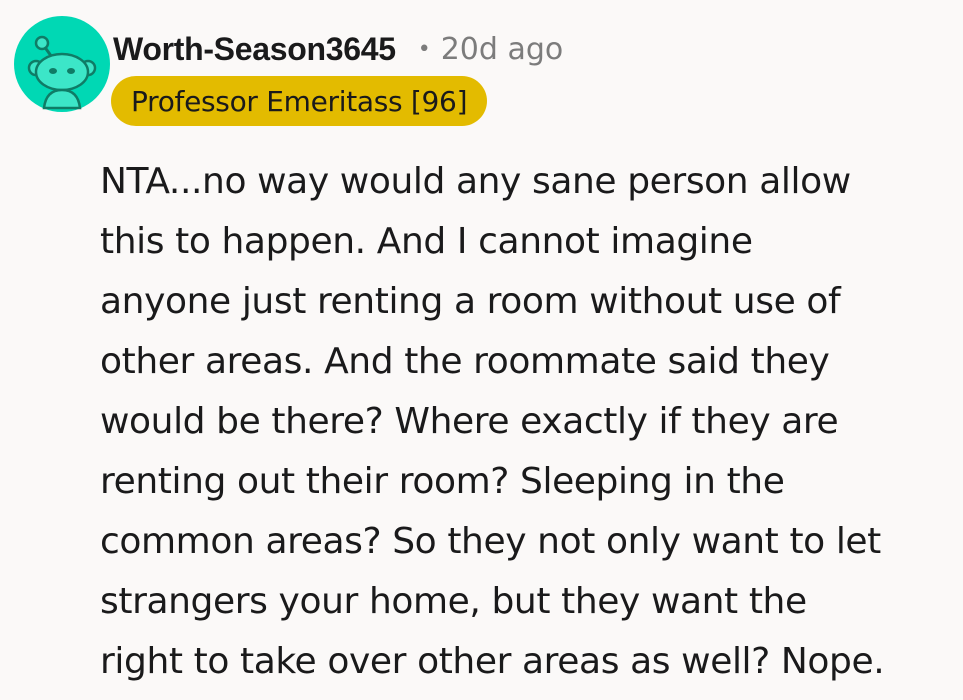  I want to click on comment-body-line: strangers your home, but they want the, so click(453, 601).